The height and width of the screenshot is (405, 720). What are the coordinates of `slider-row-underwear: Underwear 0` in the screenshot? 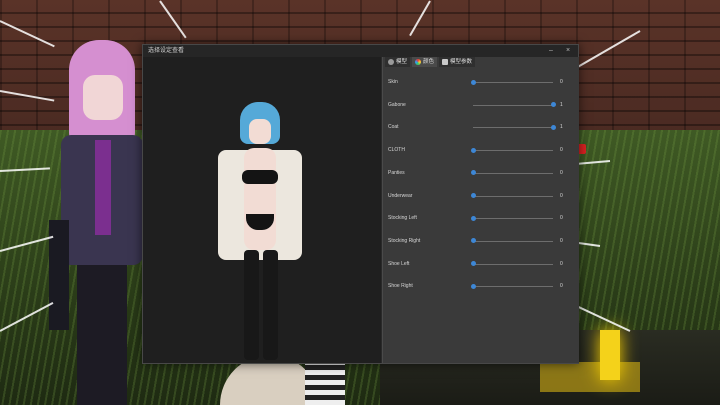 It's located at (480, 196).